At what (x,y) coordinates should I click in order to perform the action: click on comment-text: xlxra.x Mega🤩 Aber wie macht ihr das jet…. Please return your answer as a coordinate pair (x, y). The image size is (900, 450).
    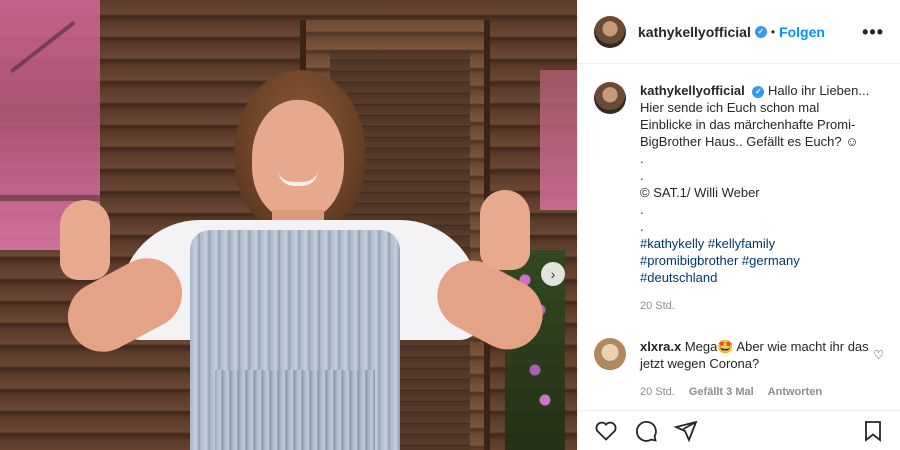
    Looking at the image, I should click on (755, 355).